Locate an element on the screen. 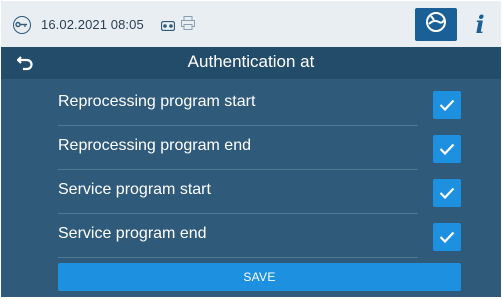 This screenshot has height=299, width=502. service-end-checkbox is located at coordinates (447, 237).